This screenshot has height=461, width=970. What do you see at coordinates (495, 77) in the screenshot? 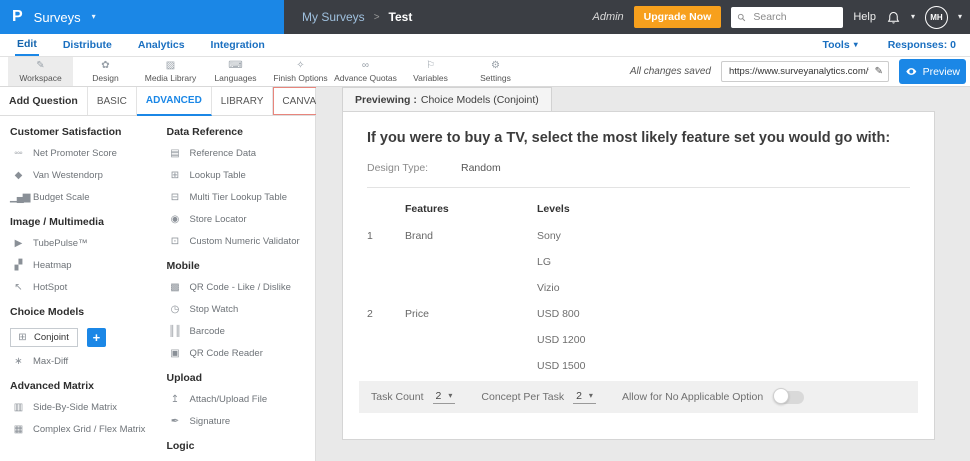
I see `toolbar-label: Settings` at bounding box center [495, 77].